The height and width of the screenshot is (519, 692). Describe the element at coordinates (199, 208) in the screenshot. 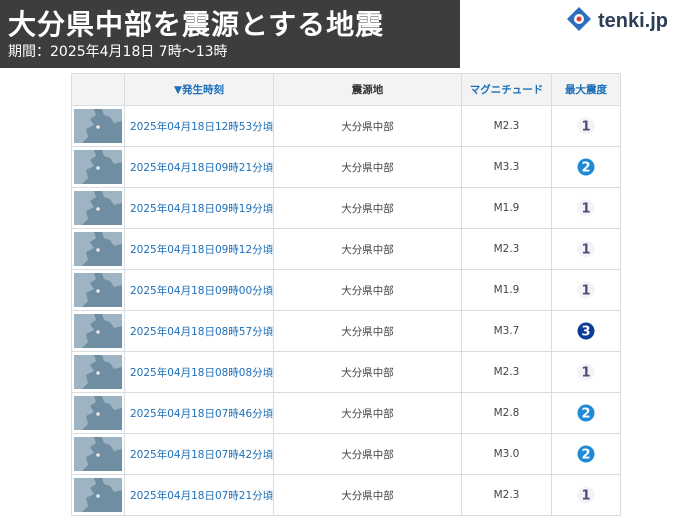

I see `occurrence-time: 2025年04月18日09時19分頃` at that location.